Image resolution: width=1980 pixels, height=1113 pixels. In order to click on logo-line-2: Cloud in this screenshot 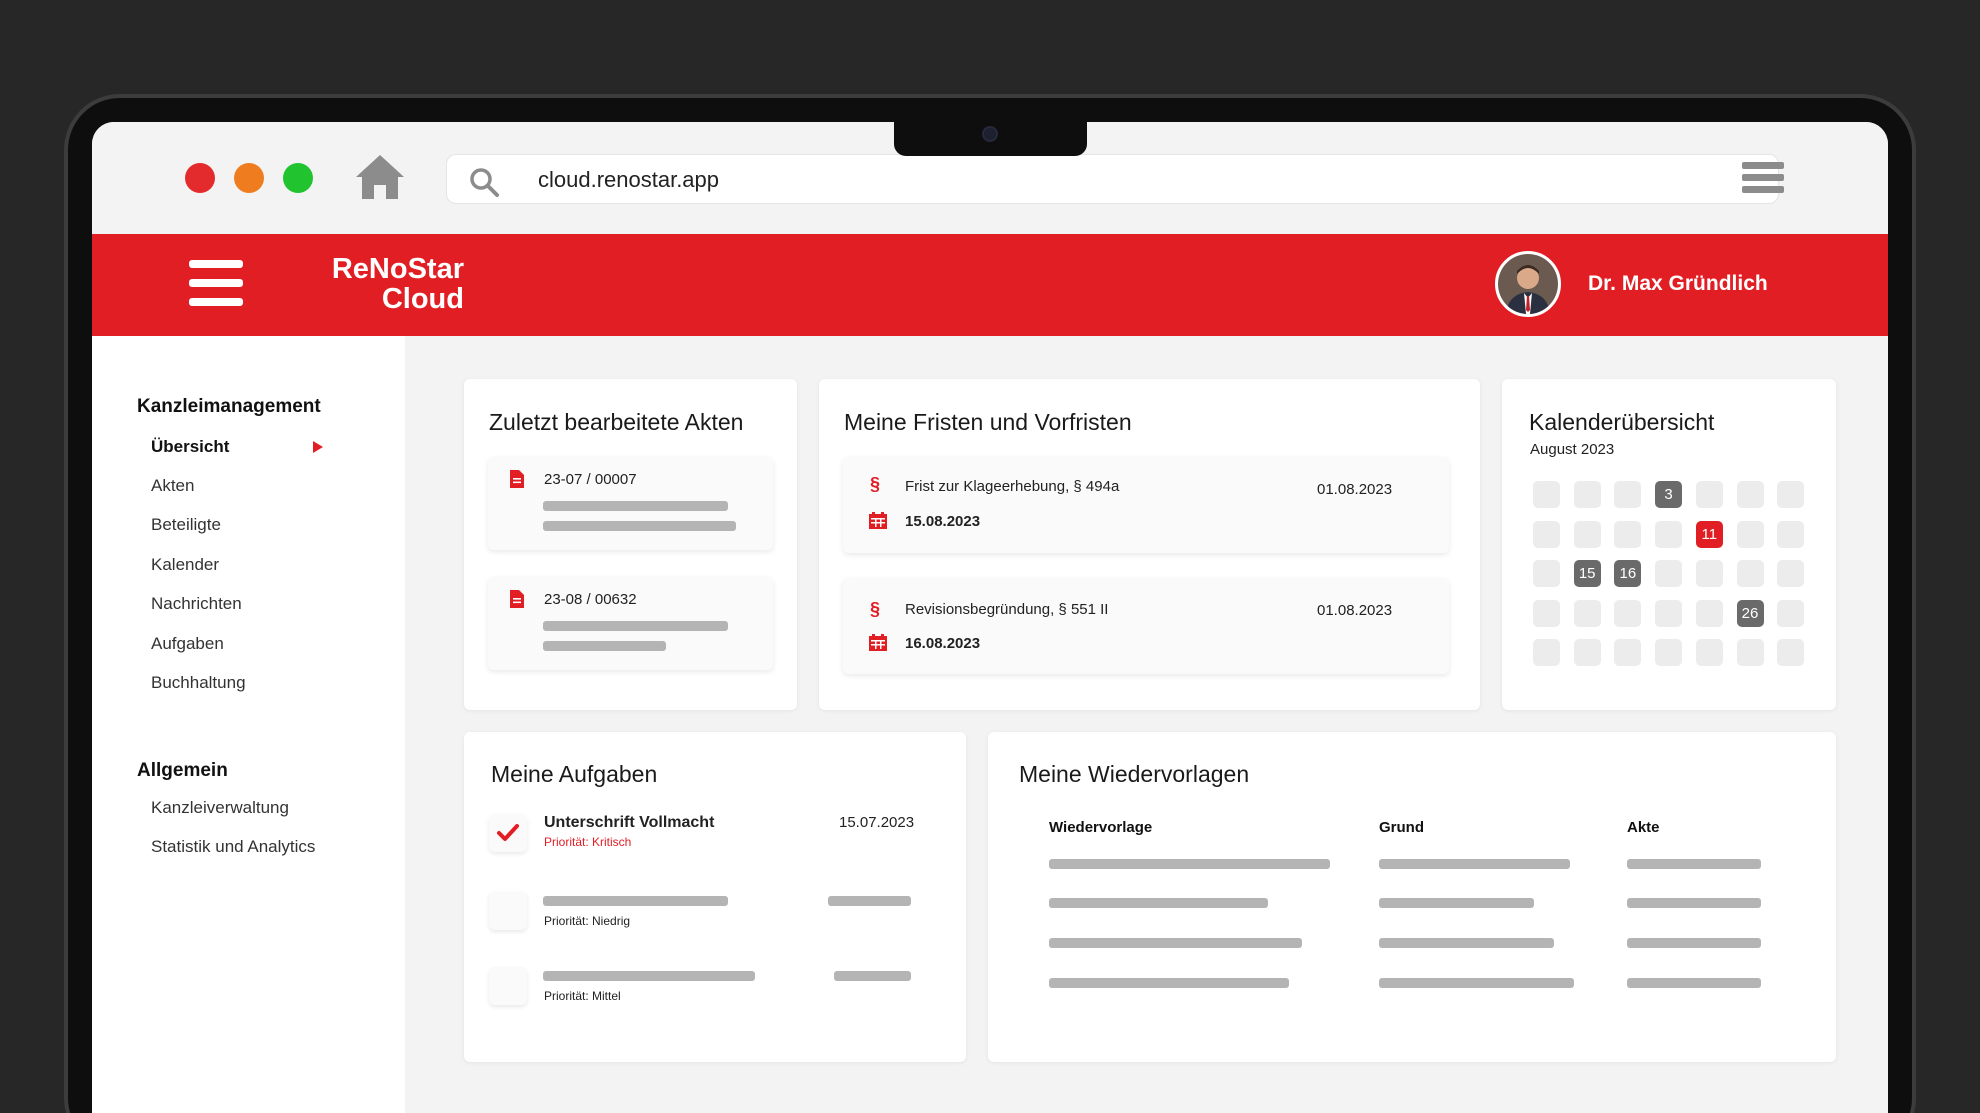, I will do `click(422, 299)`.